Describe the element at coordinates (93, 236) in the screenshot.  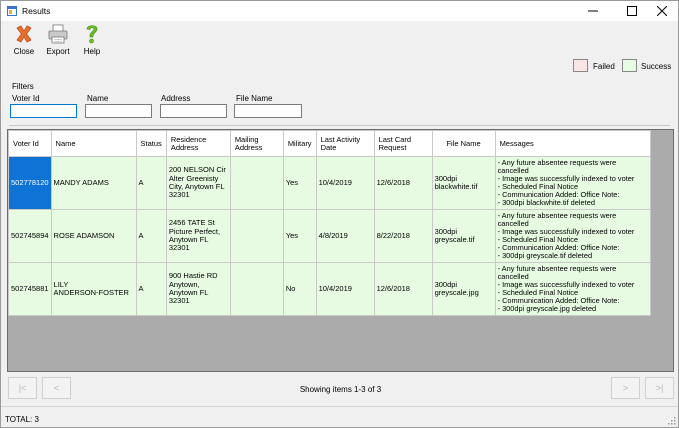
I see `cell-name: ROSE ADAMSON` at that location.